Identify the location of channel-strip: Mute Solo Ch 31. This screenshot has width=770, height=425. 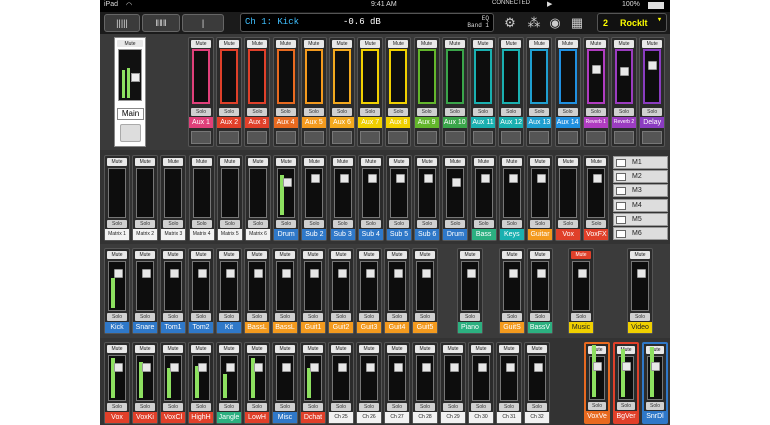
(509, 383).